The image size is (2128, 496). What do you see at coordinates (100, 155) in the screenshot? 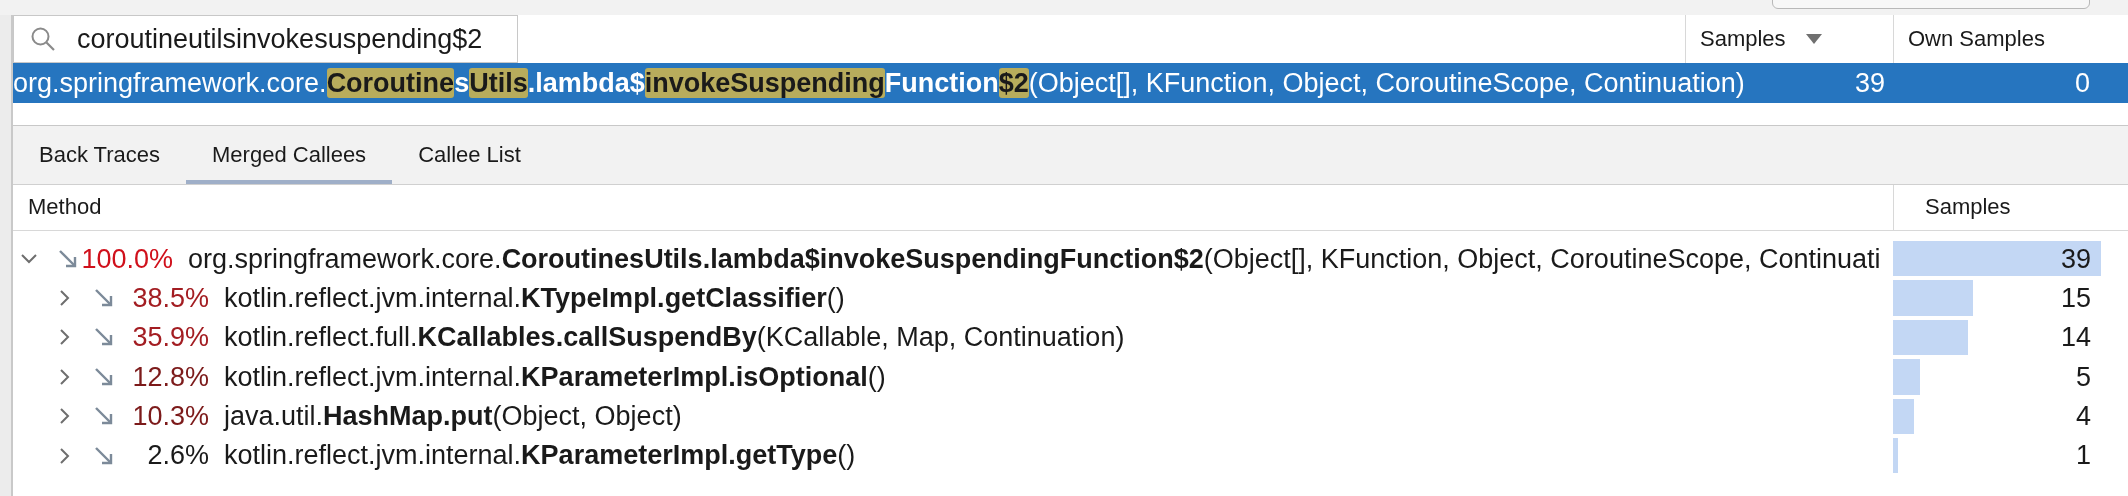
I see `tab: Back Traces` at bounding box center [100, 155].